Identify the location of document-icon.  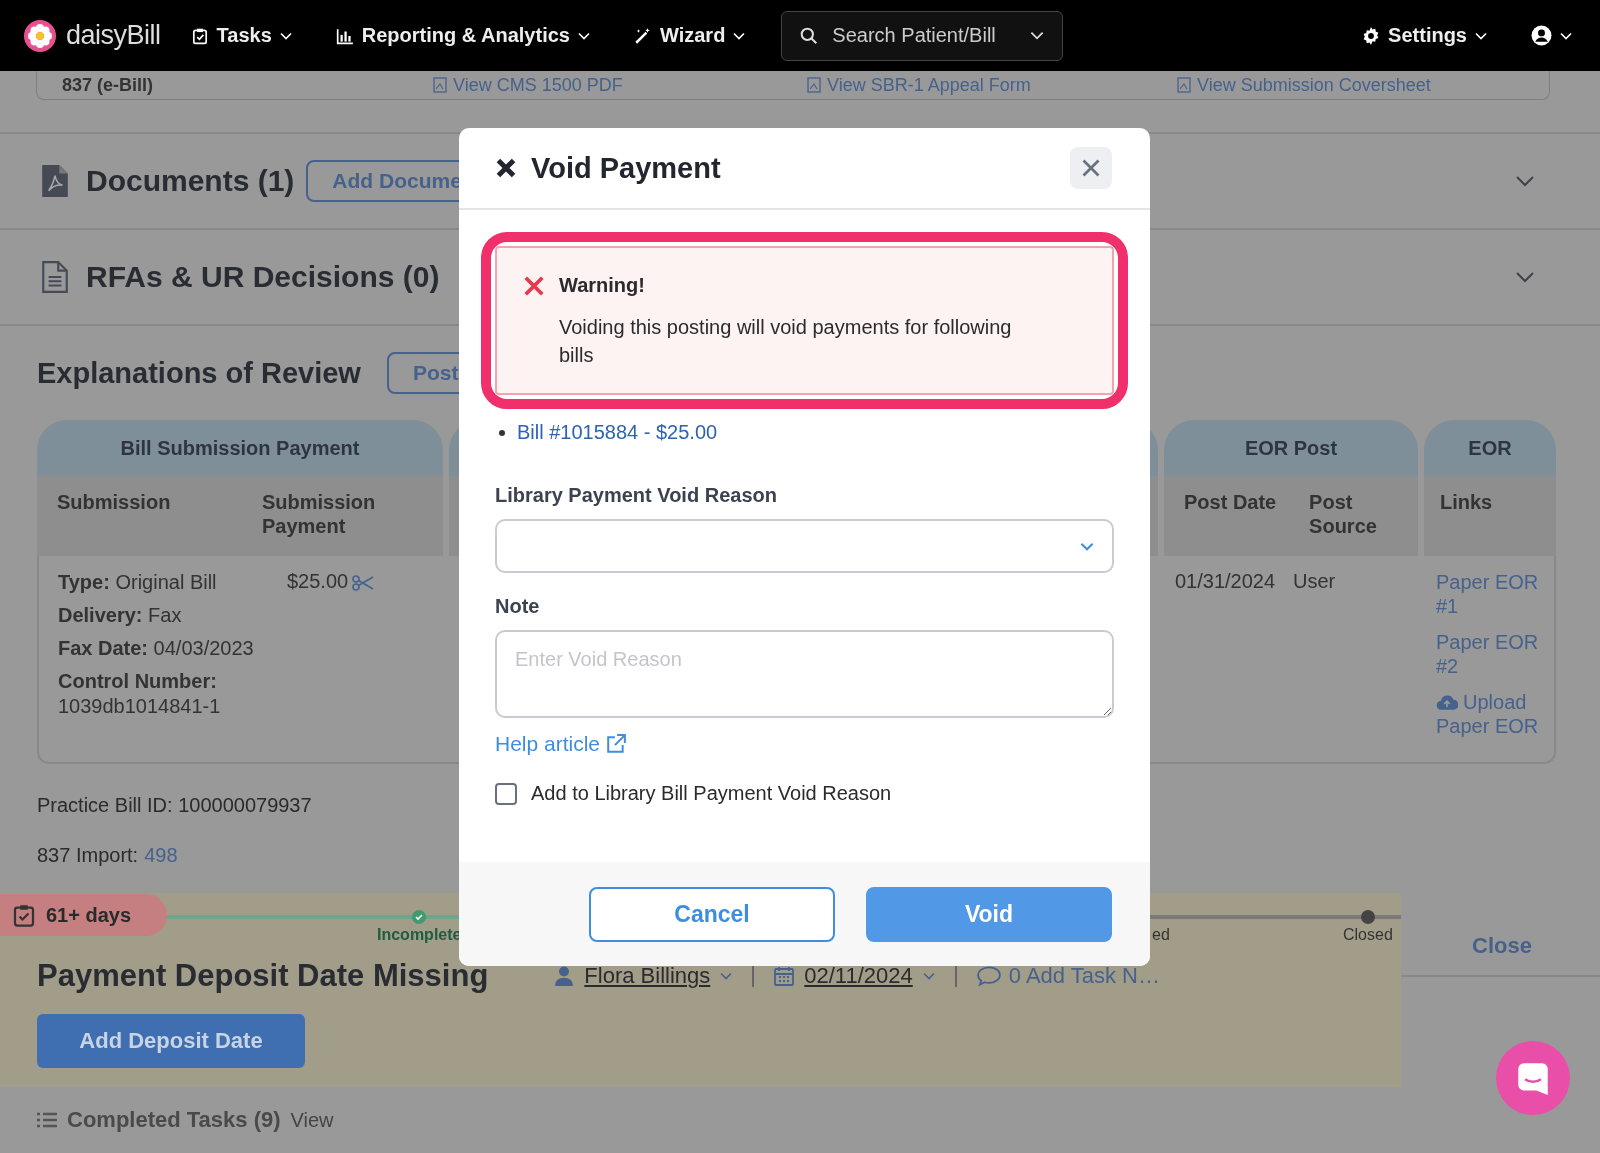
(55, 277).